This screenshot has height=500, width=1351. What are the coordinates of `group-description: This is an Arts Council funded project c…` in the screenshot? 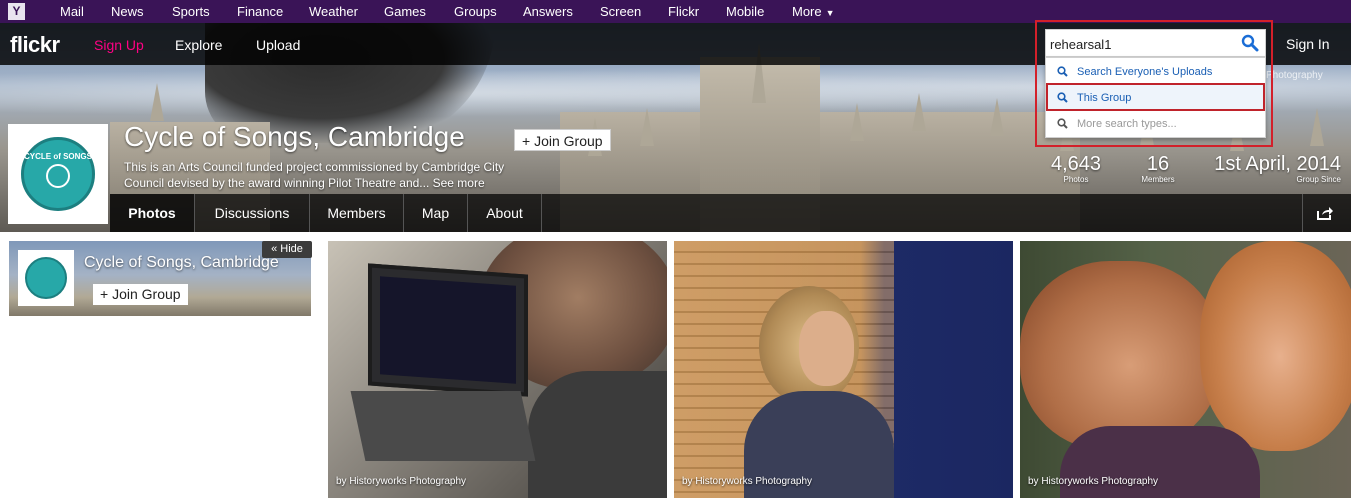 It's located at (314, 175).